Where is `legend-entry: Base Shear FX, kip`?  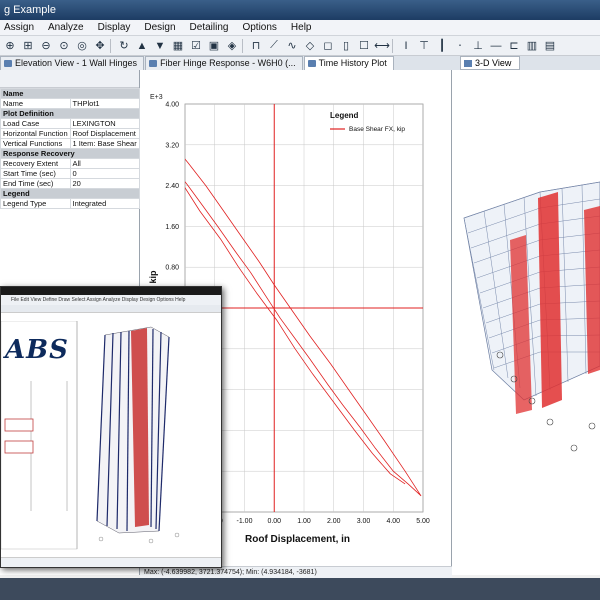 legend-entry: Base Shear FX, kip is located at coordinates (377, 129).